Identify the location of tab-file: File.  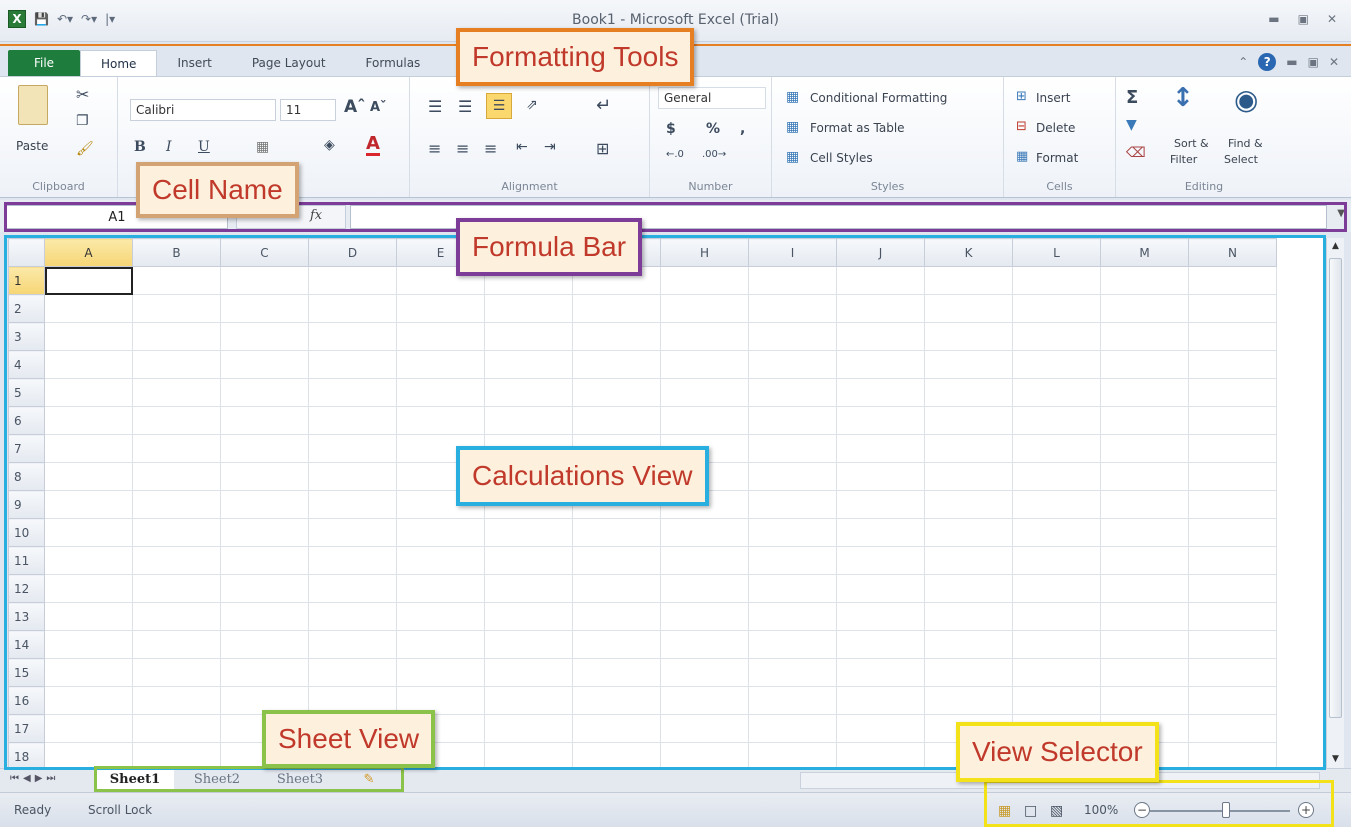
(44, 63).